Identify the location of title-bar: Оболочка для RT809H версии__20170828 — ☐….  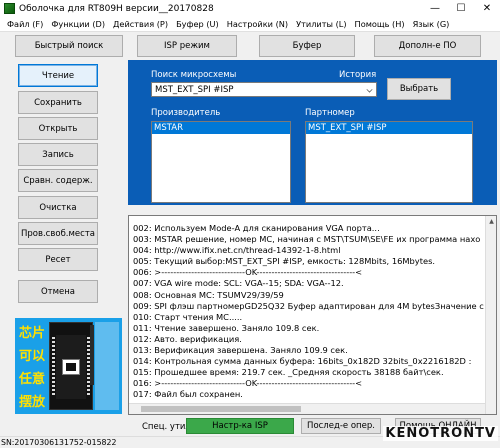
(250, 8).